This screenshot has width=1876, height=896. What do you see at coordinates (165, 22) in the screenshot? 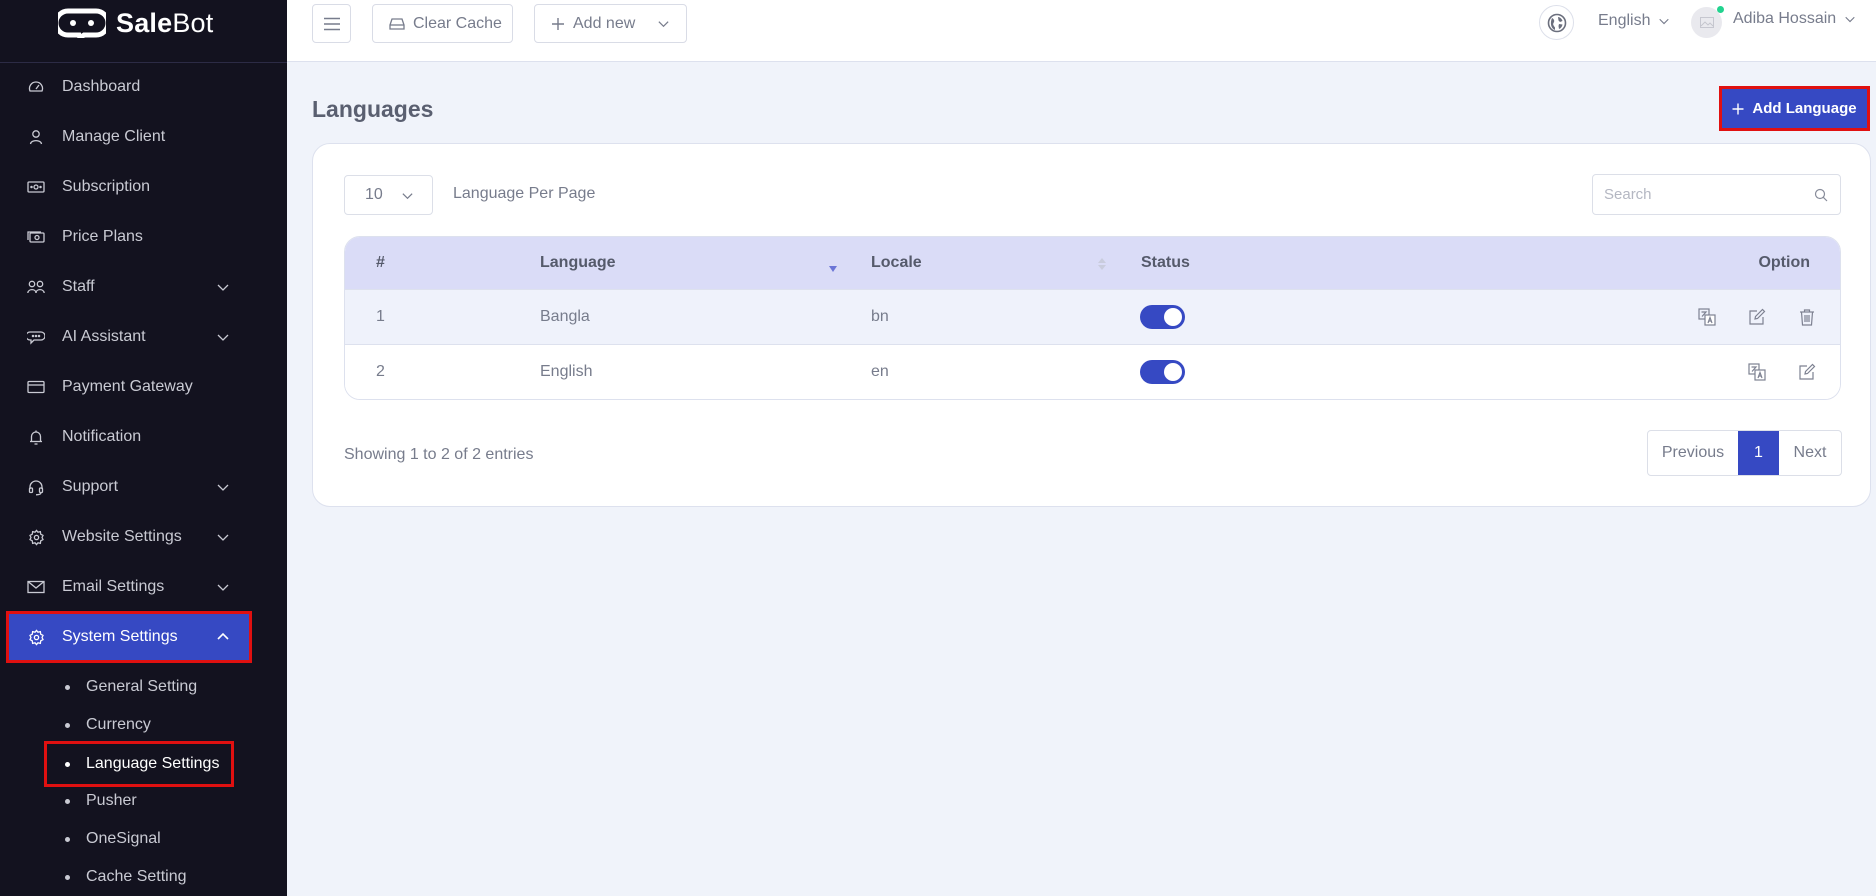
I see `brand-name: SaleBot` at bounding box center [165, 22].